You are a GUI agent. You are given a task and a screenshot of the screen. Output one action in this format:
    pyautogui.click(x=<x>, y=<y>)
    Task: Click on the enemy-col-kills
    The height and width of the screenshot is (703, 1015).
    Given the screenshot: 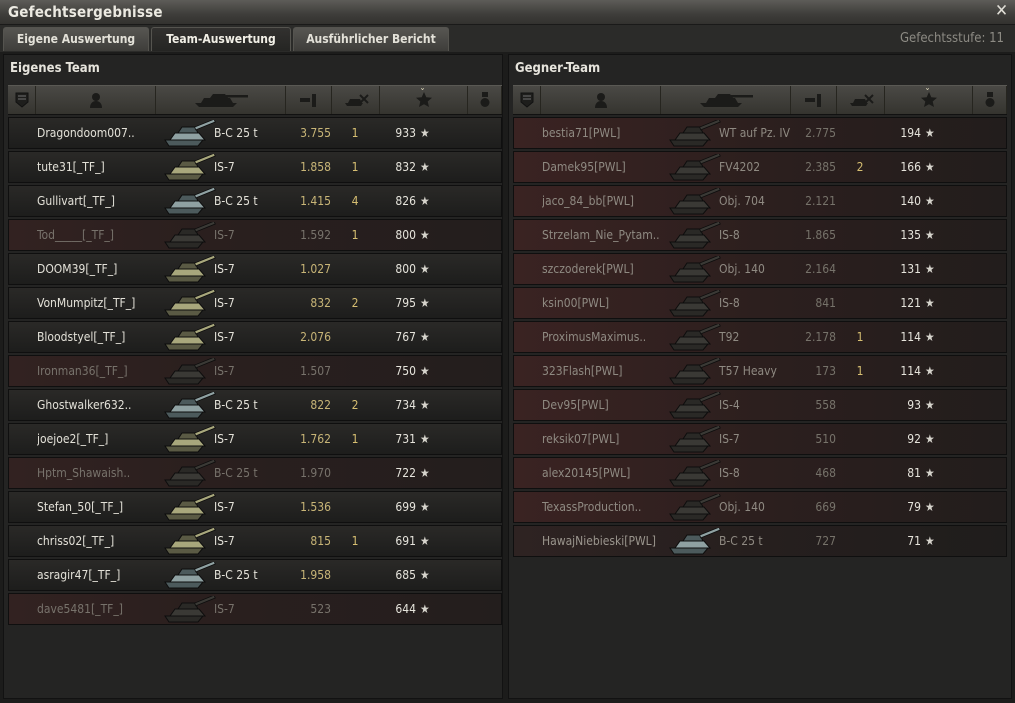 What is the action you would take?
    pyautogui.click(x=861, y=100)
    